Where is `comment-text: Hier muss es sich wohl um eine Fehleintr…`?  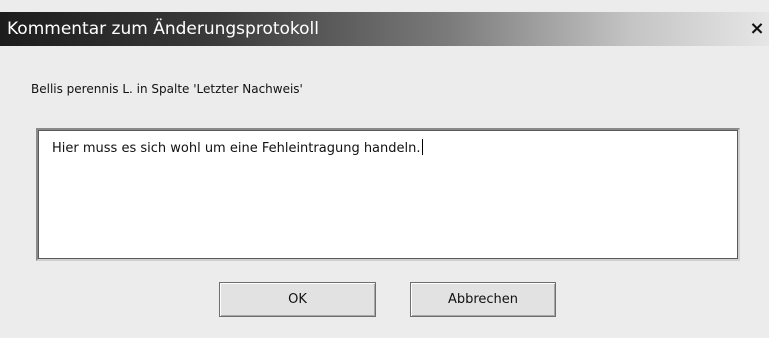
comment-text: Hier muss es sich wohl um eine Fehleintr… is located at coordinates (236, 148).